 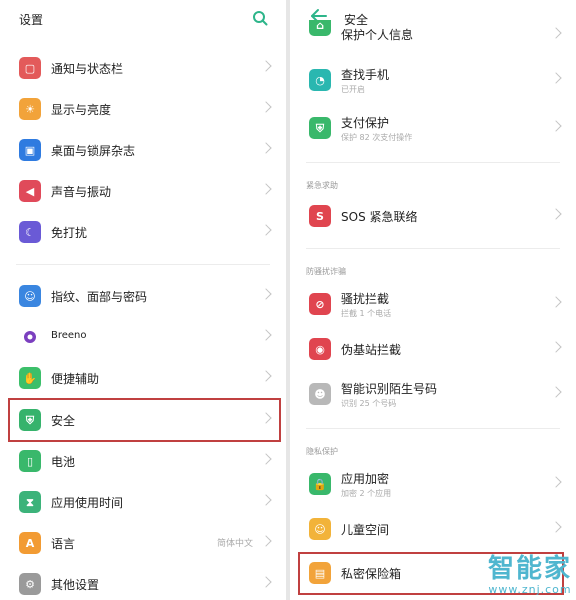 What do you see at coordinates (31, 20) in the screenshot?
I see `page-title: 设置` at bounding box center [31, 20].